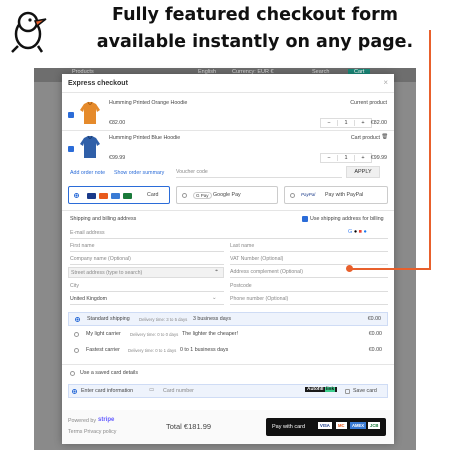 The image size is (450, 450). What do you see at coordinates (212, 319) in the screenshot?
I see `carrier-note: 3 business days` at bounding box center [212, 319].